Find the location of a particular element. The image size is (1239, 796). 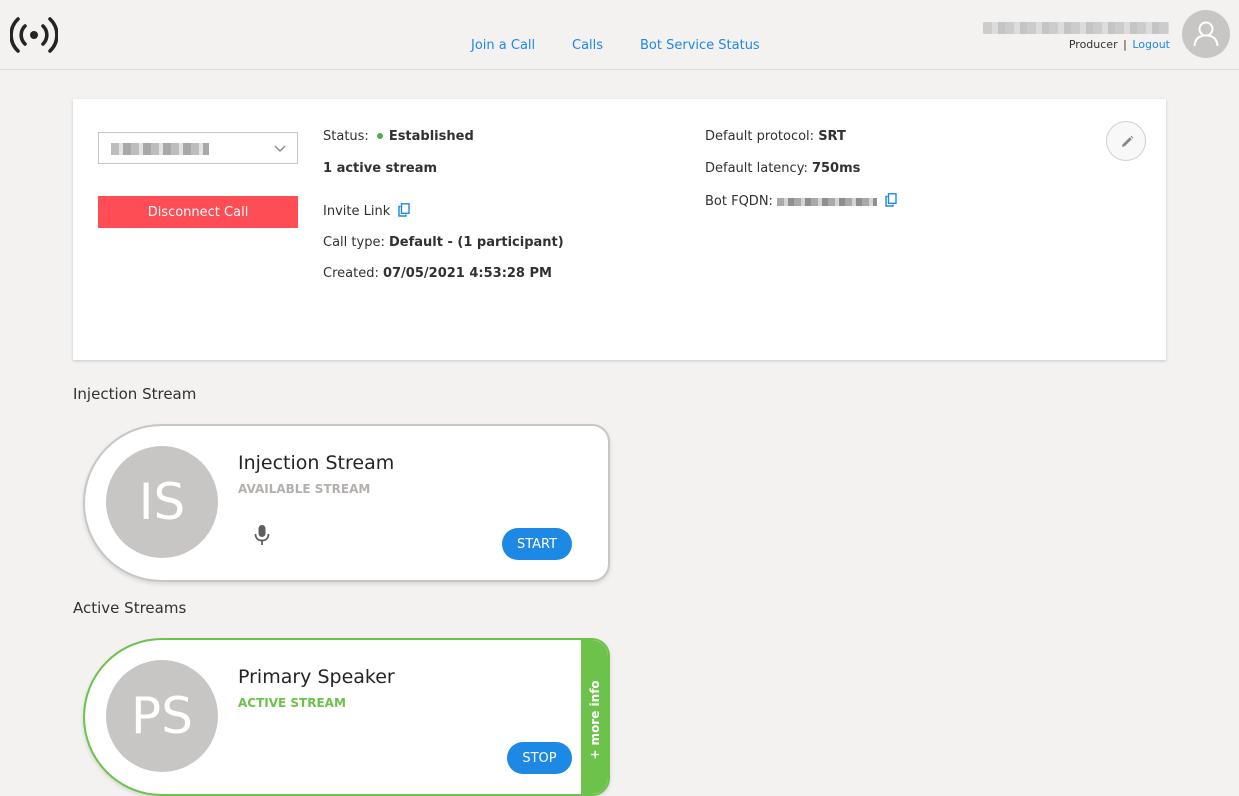

more-info-label: + more info is located at coordinates (594, 720).